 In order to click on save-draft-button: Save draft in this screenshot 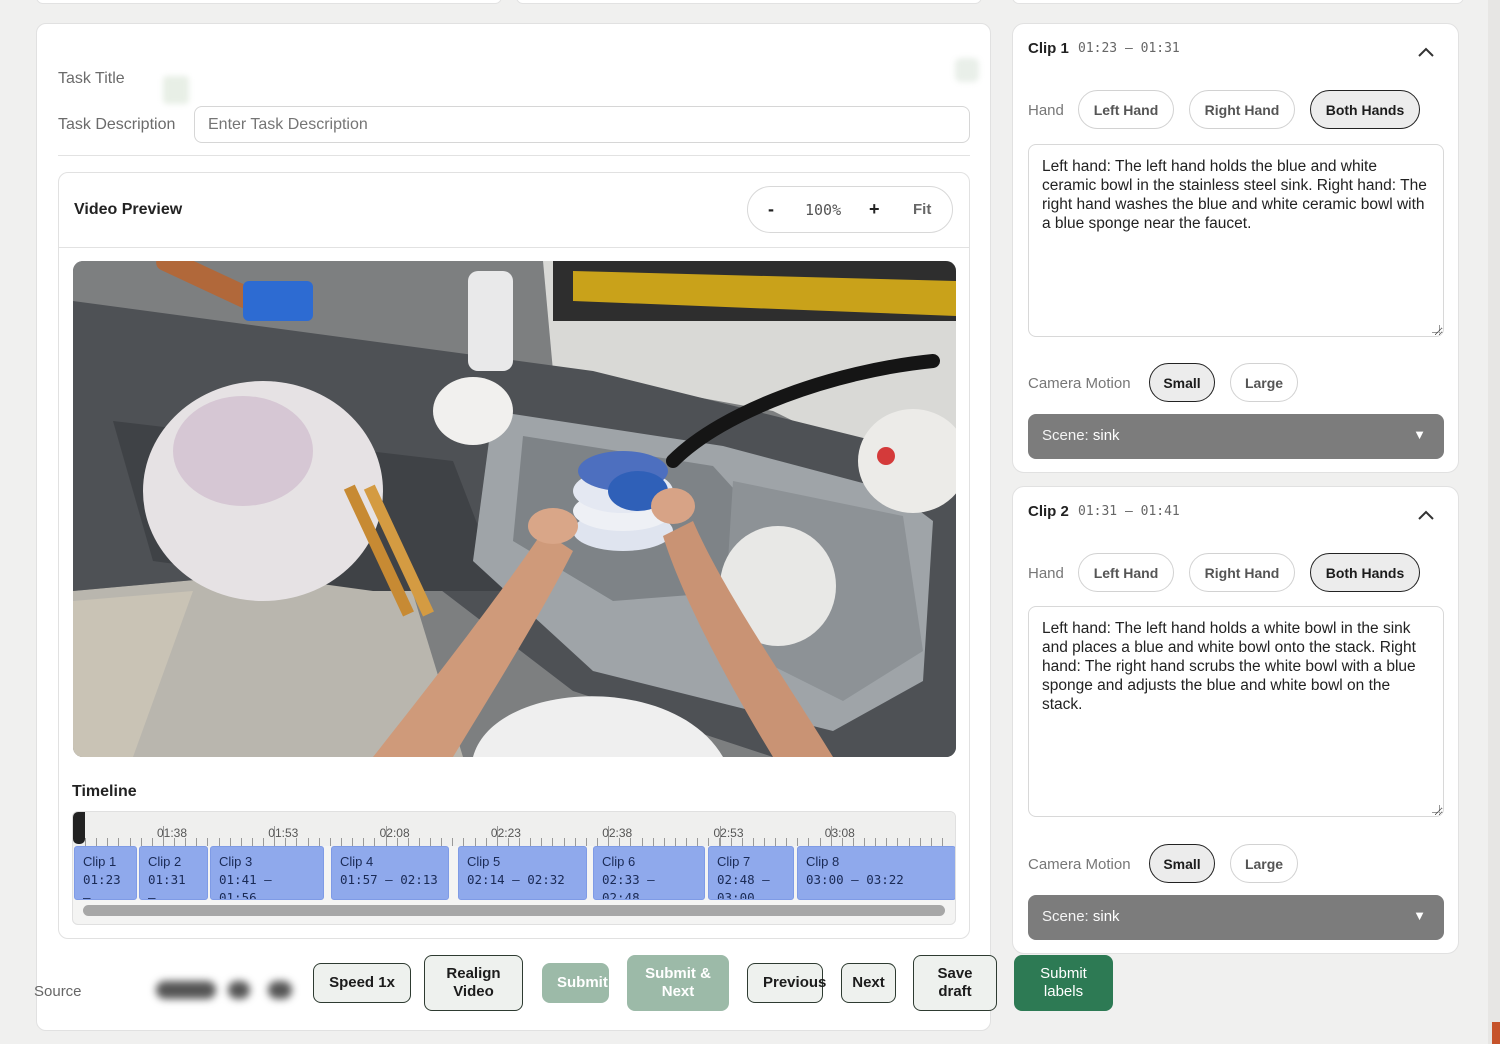, I will do `click(955, 983)`.